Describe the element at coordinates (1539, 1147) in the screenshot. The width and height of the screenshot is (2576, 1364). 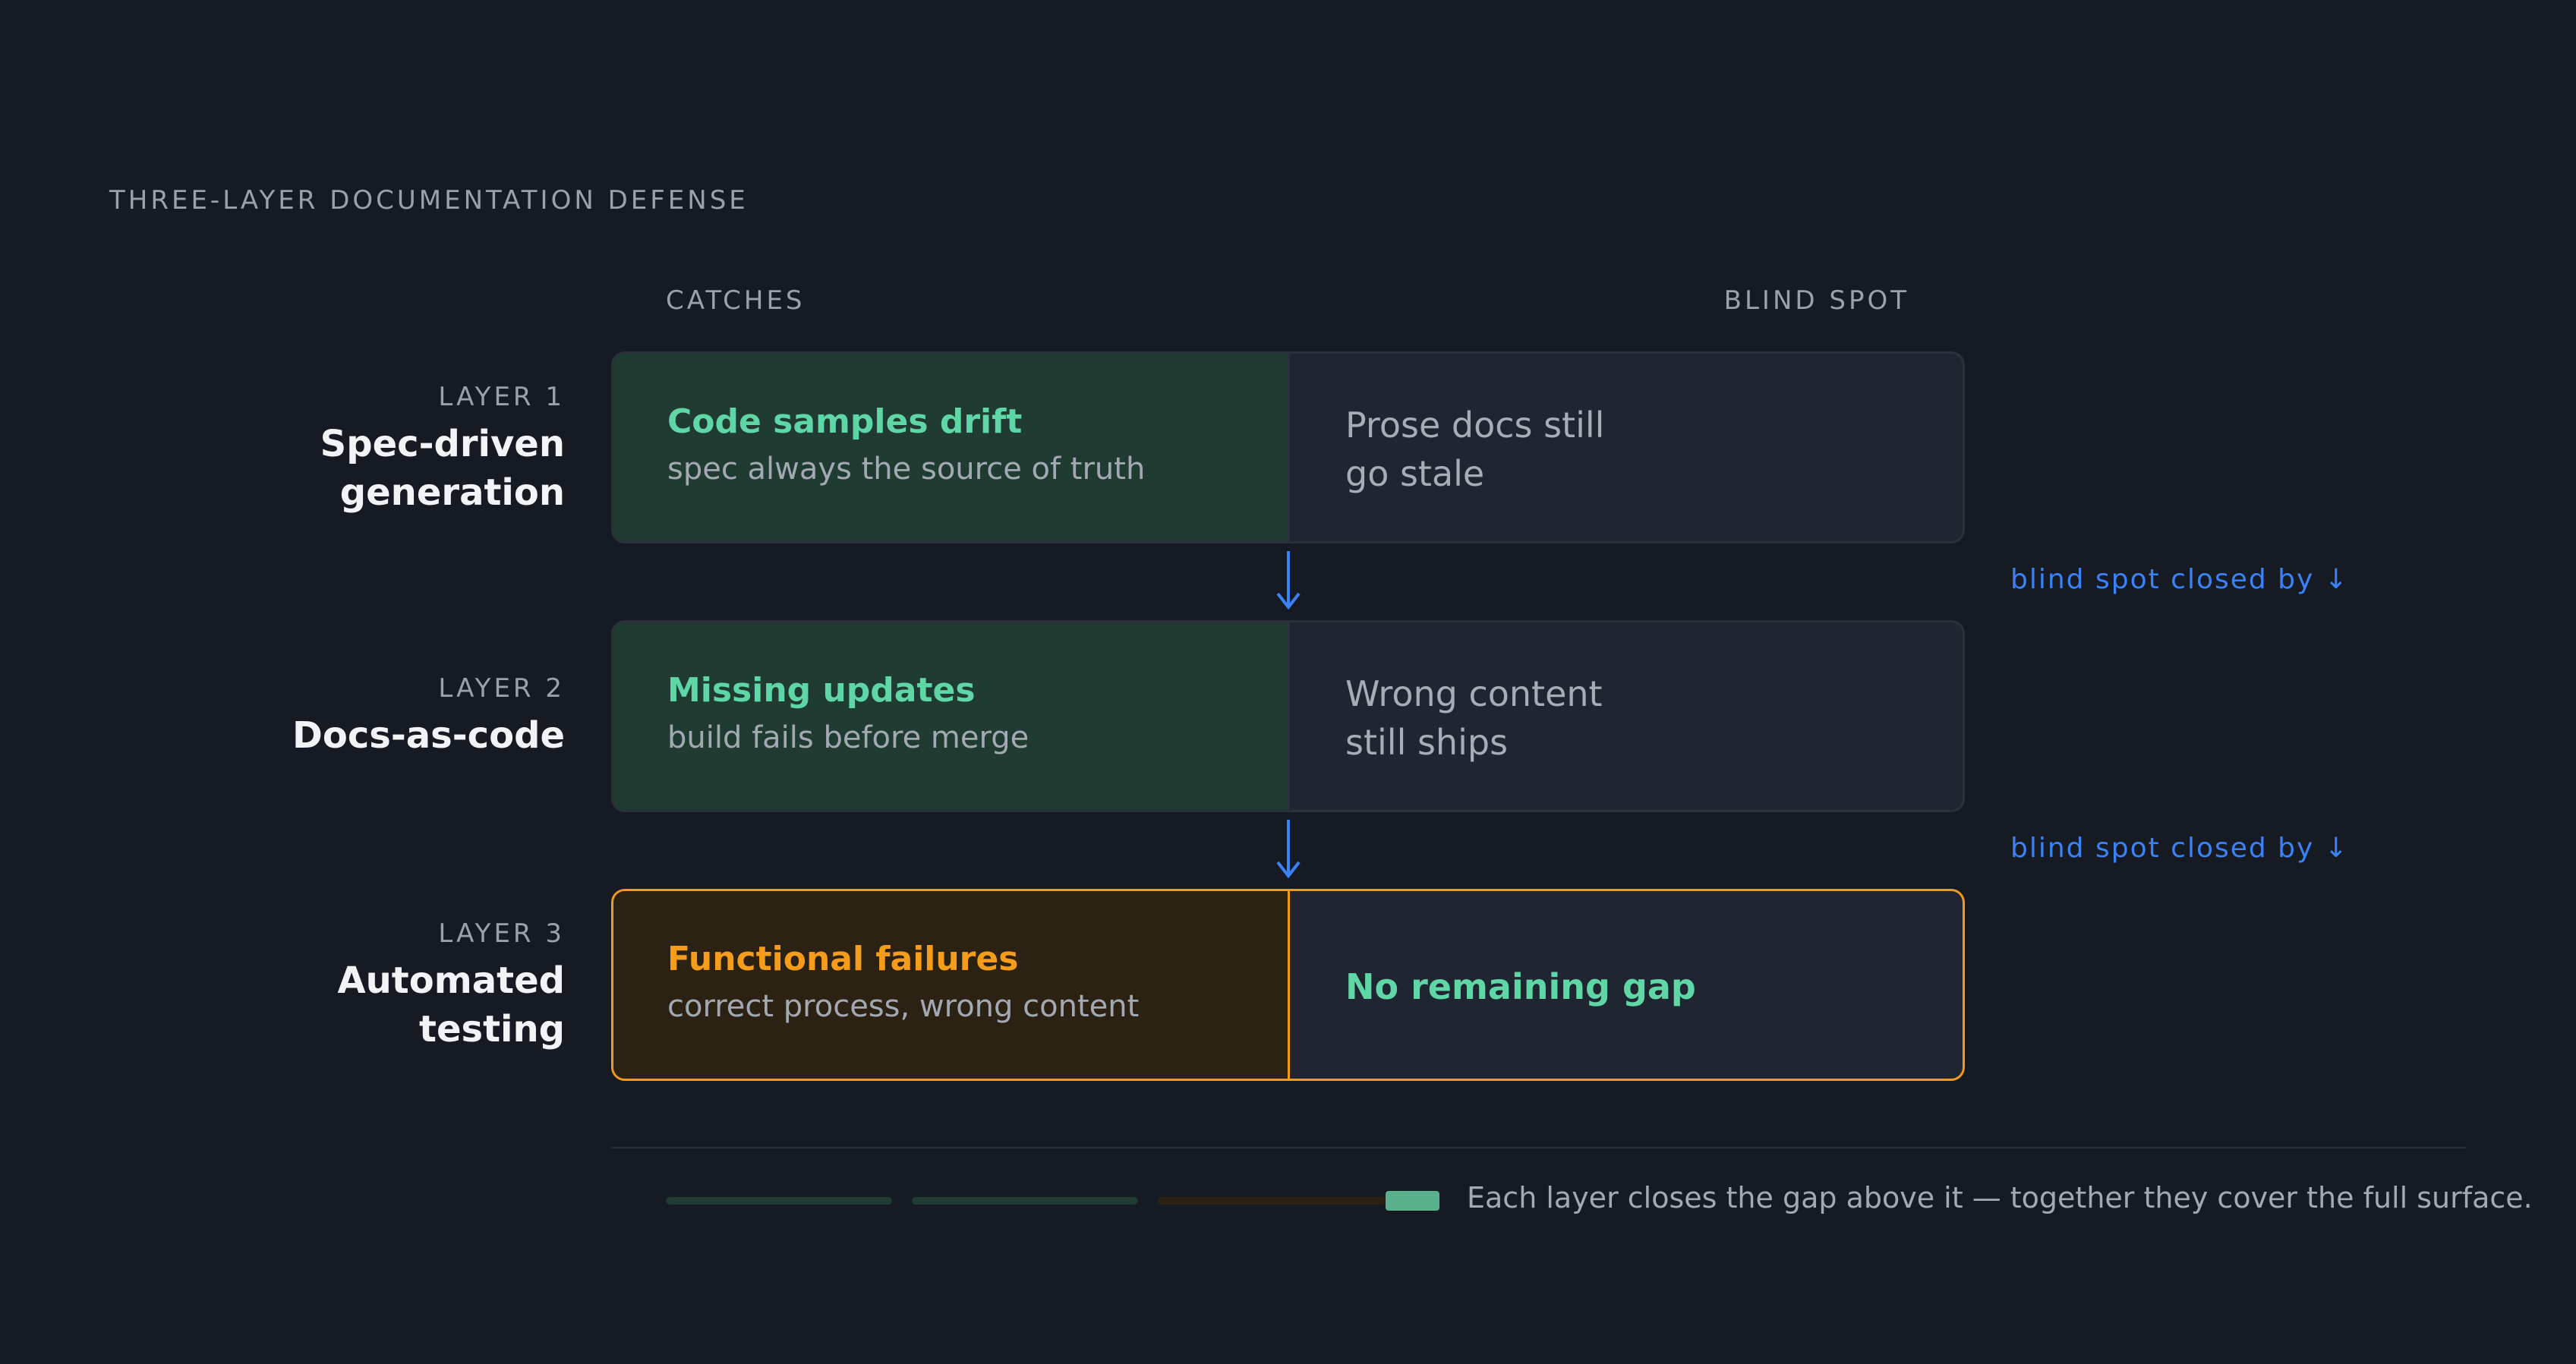
I see `footer-divider` at that location.